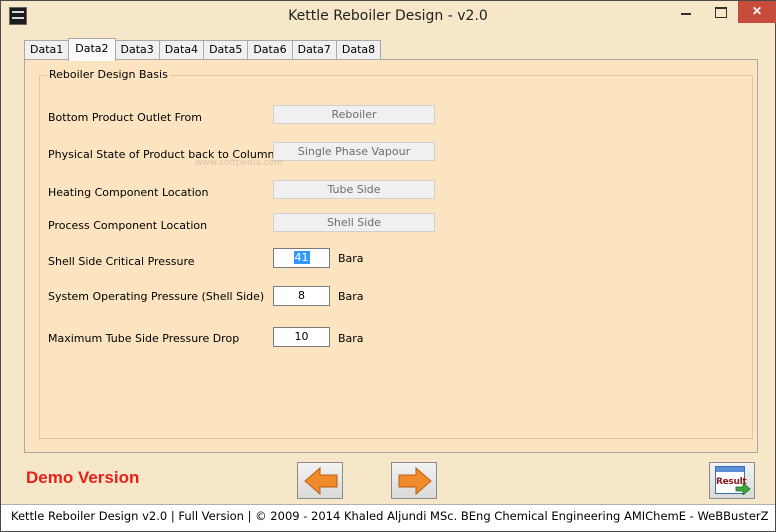 The width and height of the screenshot is (776, 532). Describe the element at coordinates (108, 74) in the screenshot. I see `group-title: Reboiler Design Basis` at that location.